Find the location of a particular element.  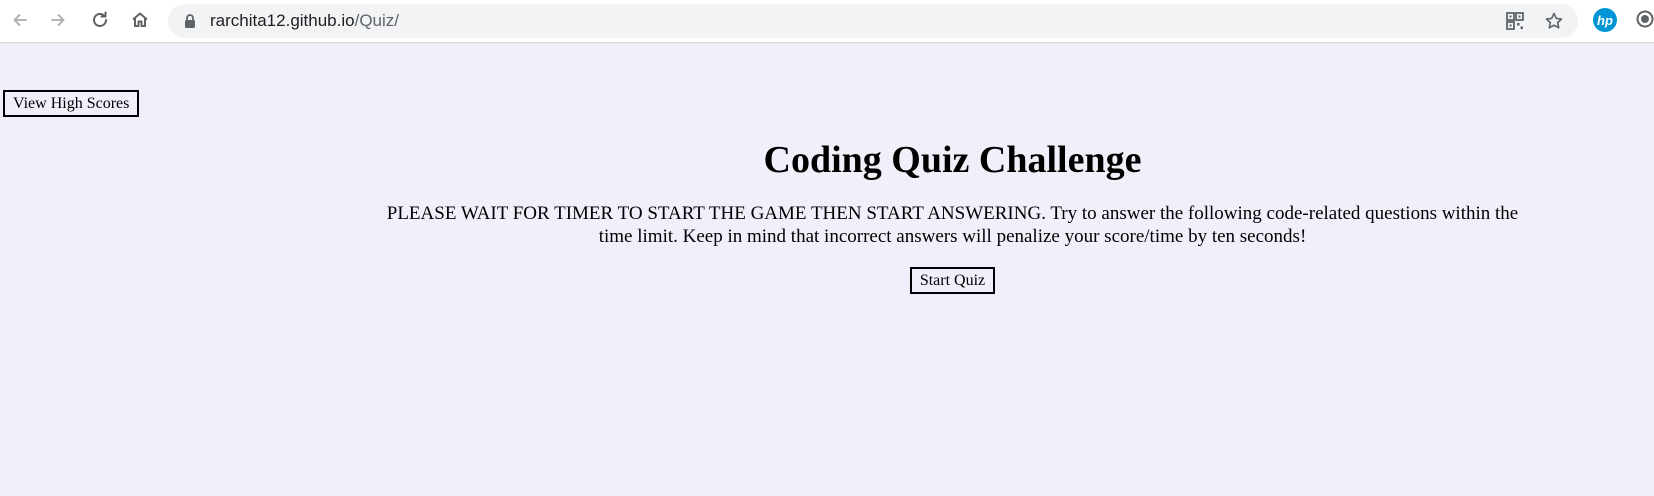

start-quiz-button: Start Quiz is located at coordinates (952, 280).